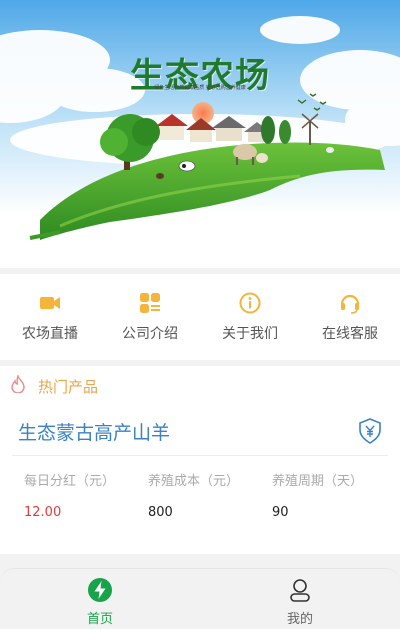 Image resolution: width=400 pixels, height=629 pixels. What do you see at coordinates (350, 317) in the screenshot?
I see `quick-nav-support: 在线客服` at bounding box center [350, 317].